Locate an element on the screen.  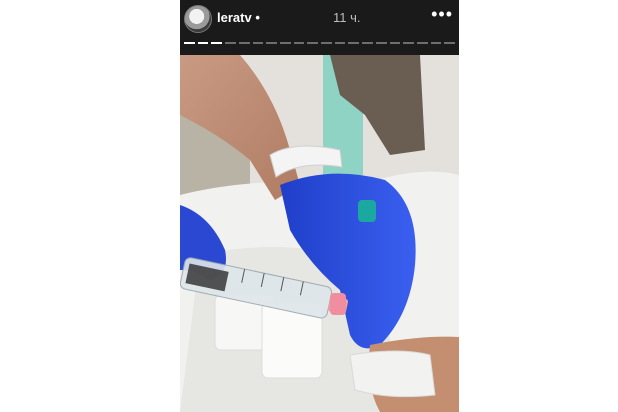
bandage is located at coordinates (392, 374).